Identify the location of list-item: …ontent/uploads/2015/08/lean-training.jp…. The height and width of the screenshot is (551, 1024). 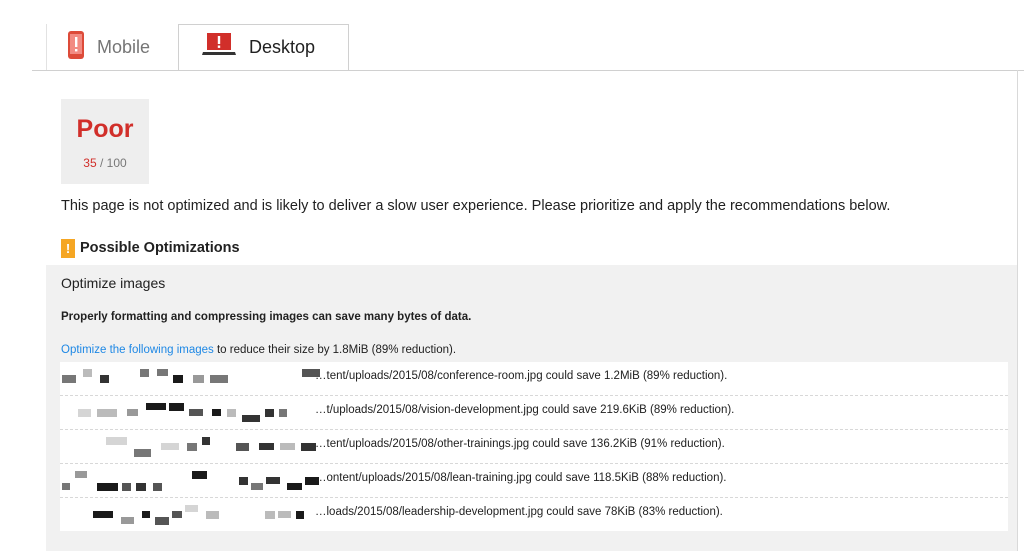
(534, 481).